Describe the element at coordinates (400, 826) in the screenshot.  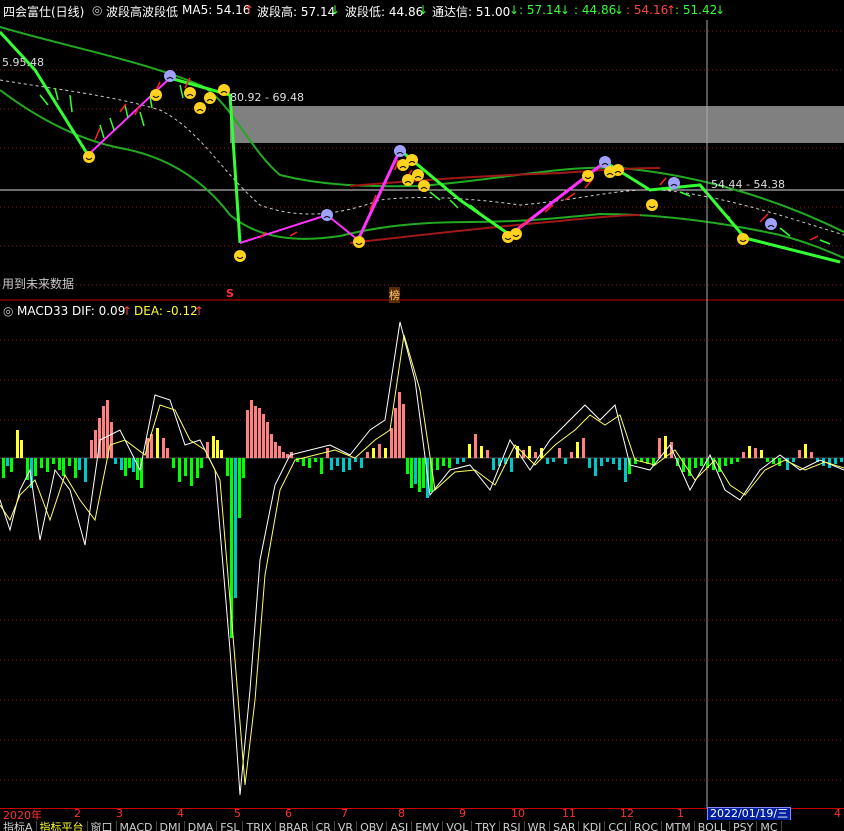
I see `tab-12: ASI` at that location.